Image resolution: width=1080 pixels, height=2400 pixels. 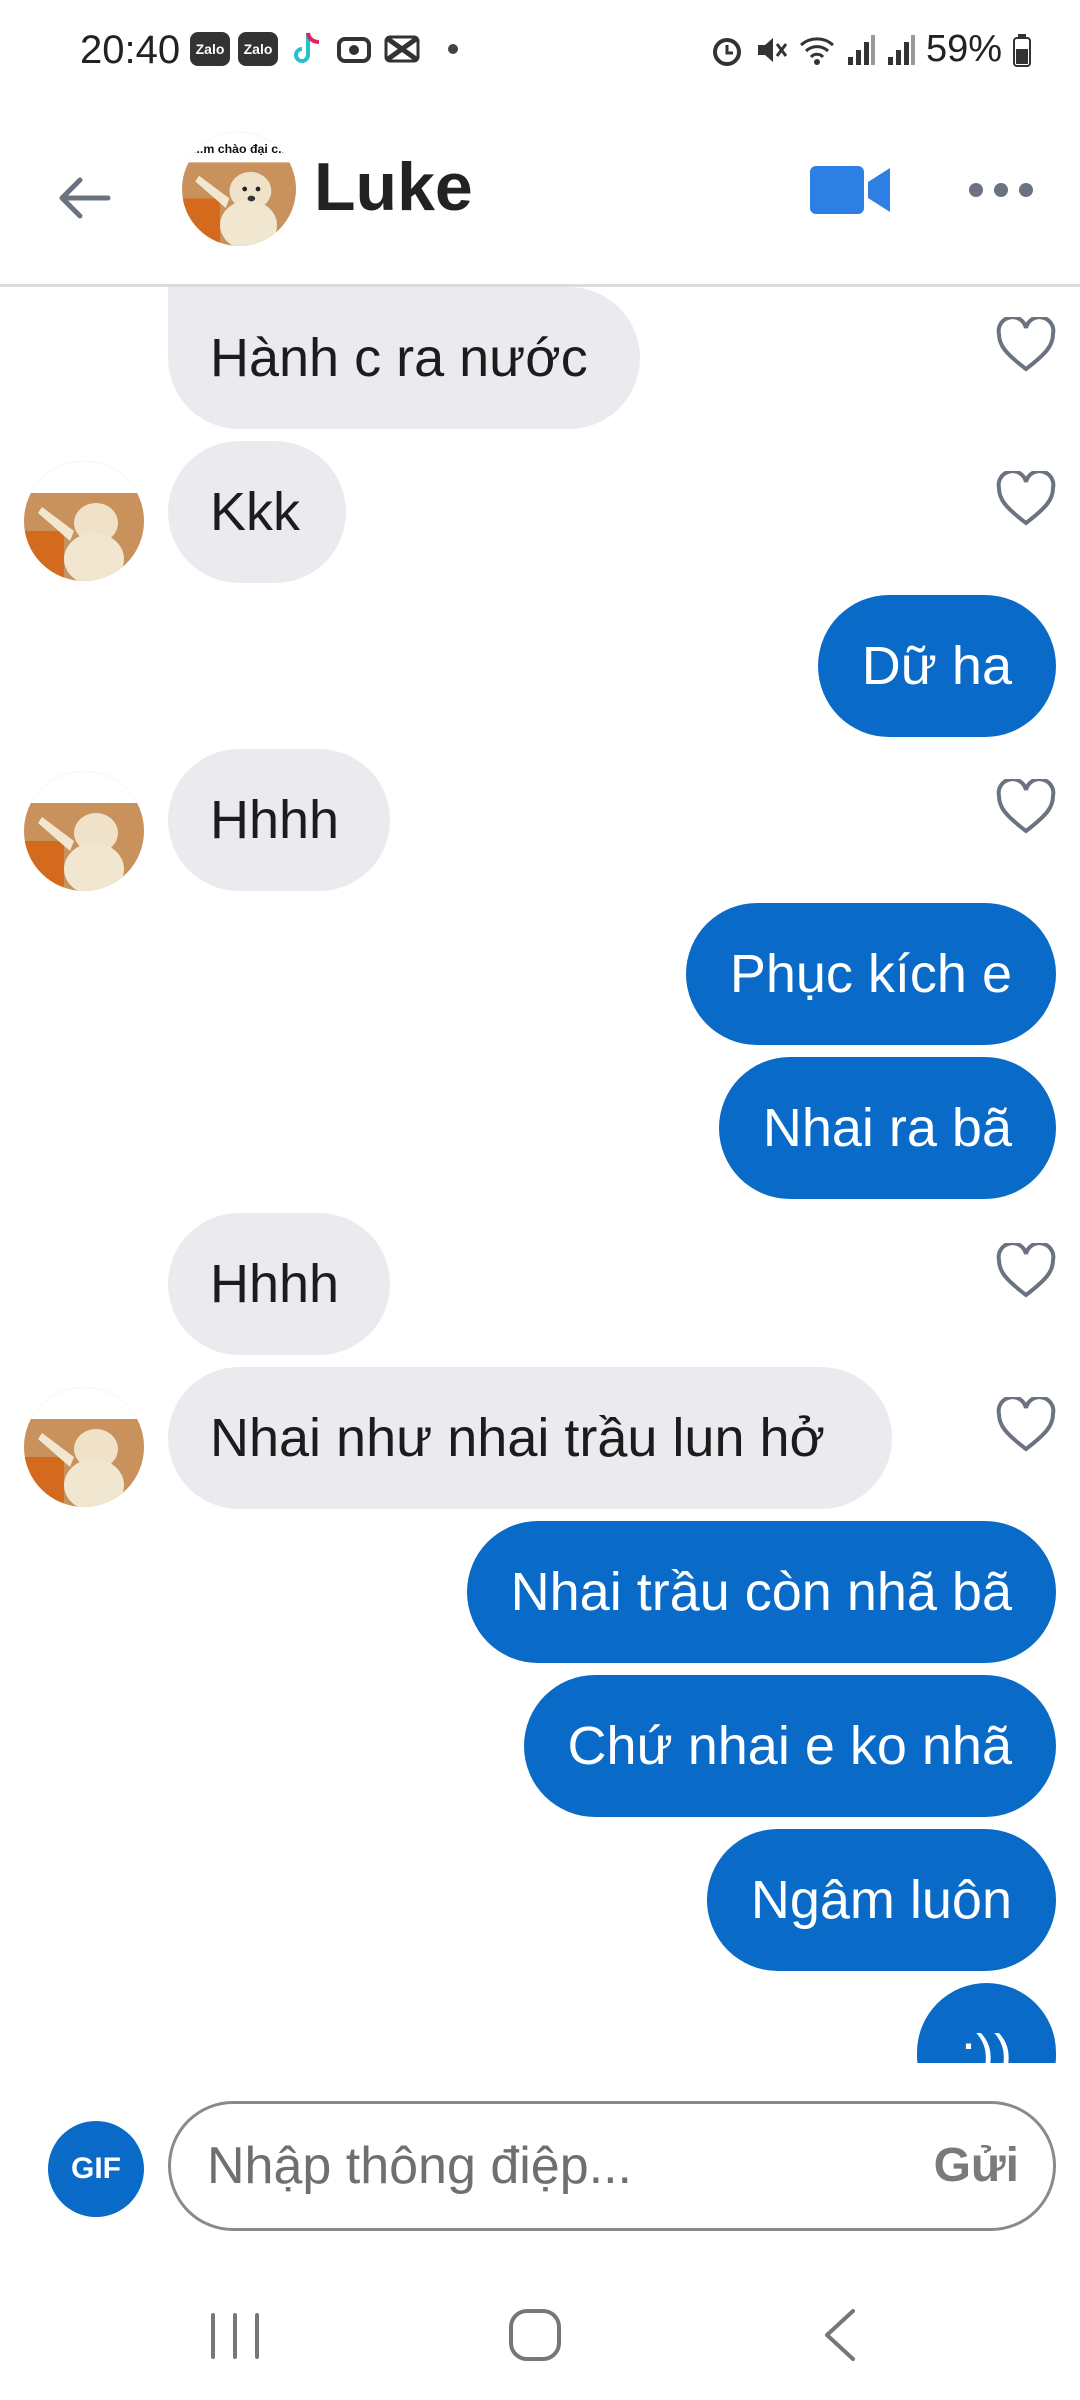 I want to click on outgoing-message: Dữ ha, so click(x=936, y=666).